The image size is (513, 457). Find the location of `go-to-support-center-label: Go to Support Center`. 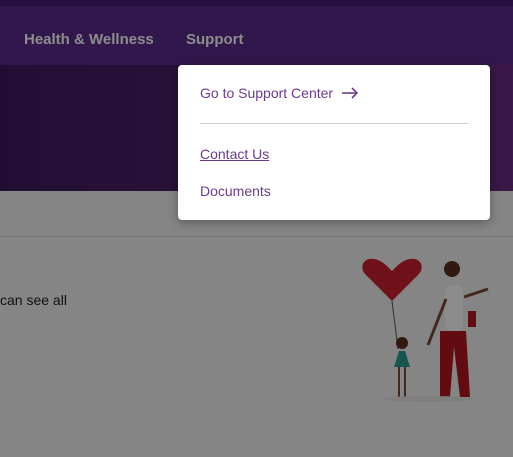

go-to-support-center-label: Go to Support Center is located at coordinates (267, 93).